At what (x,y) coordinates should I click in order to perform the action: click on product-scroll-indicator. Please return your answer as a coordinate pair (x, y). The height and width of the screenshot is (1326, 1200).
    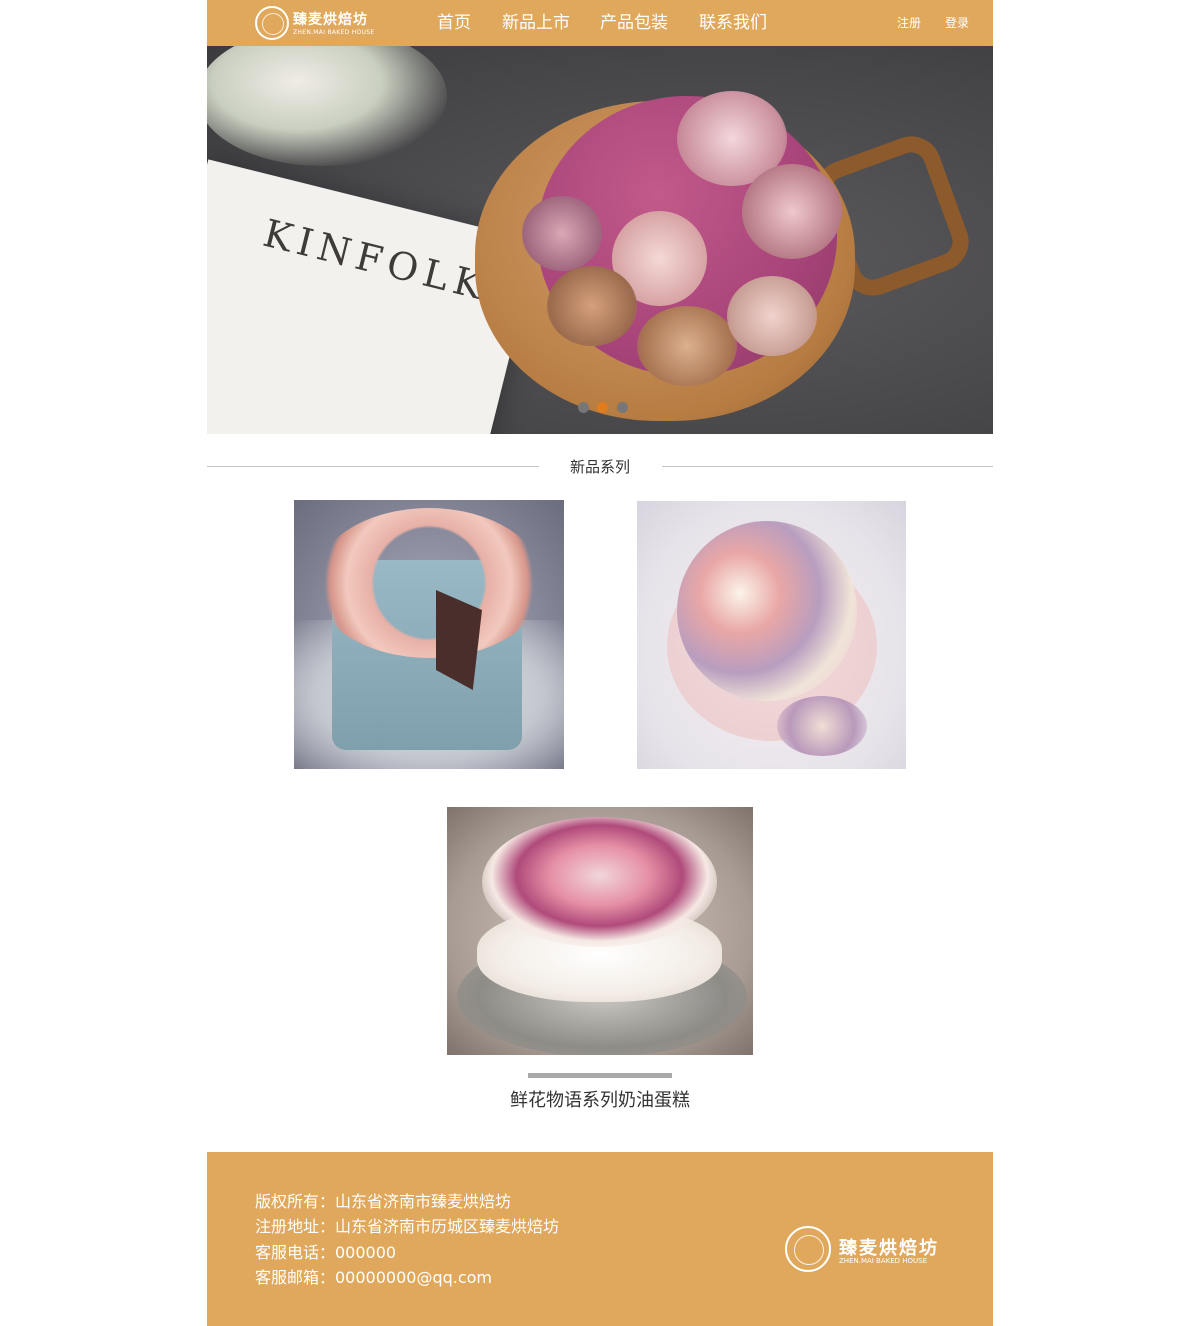
    Looking at the image, I should click on (600, 1075).